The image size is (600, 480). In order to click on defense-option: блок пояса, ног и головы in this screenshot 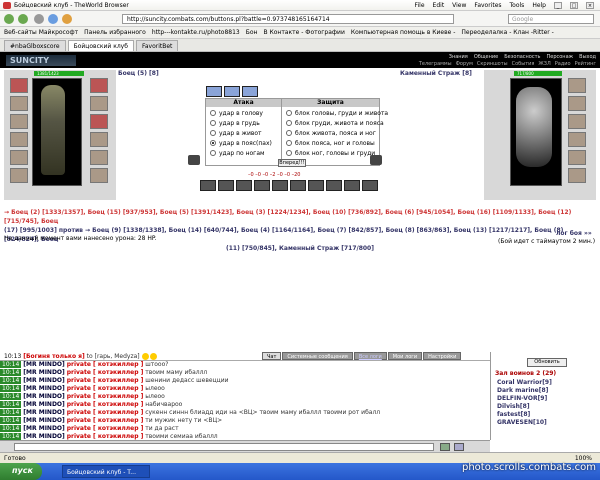, I will do `click(330, 143)`.